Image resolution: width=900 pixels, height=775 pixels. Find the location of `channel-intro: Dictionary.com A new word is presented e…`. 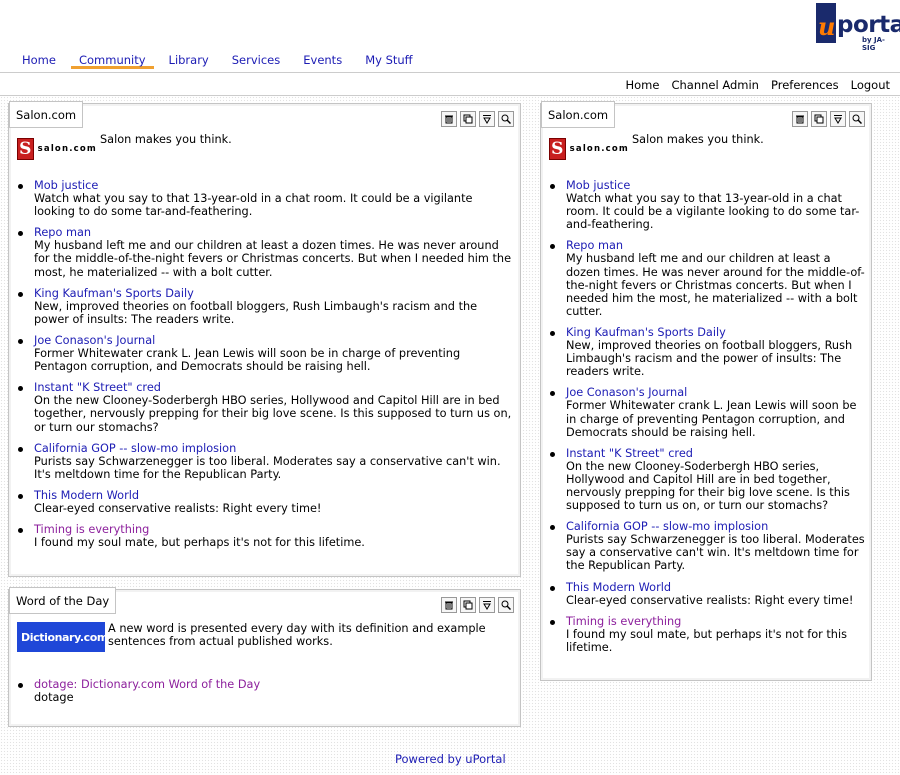

channel-intro: Dictionary.com A new word is presented e… is located at coordinates (257, 637).